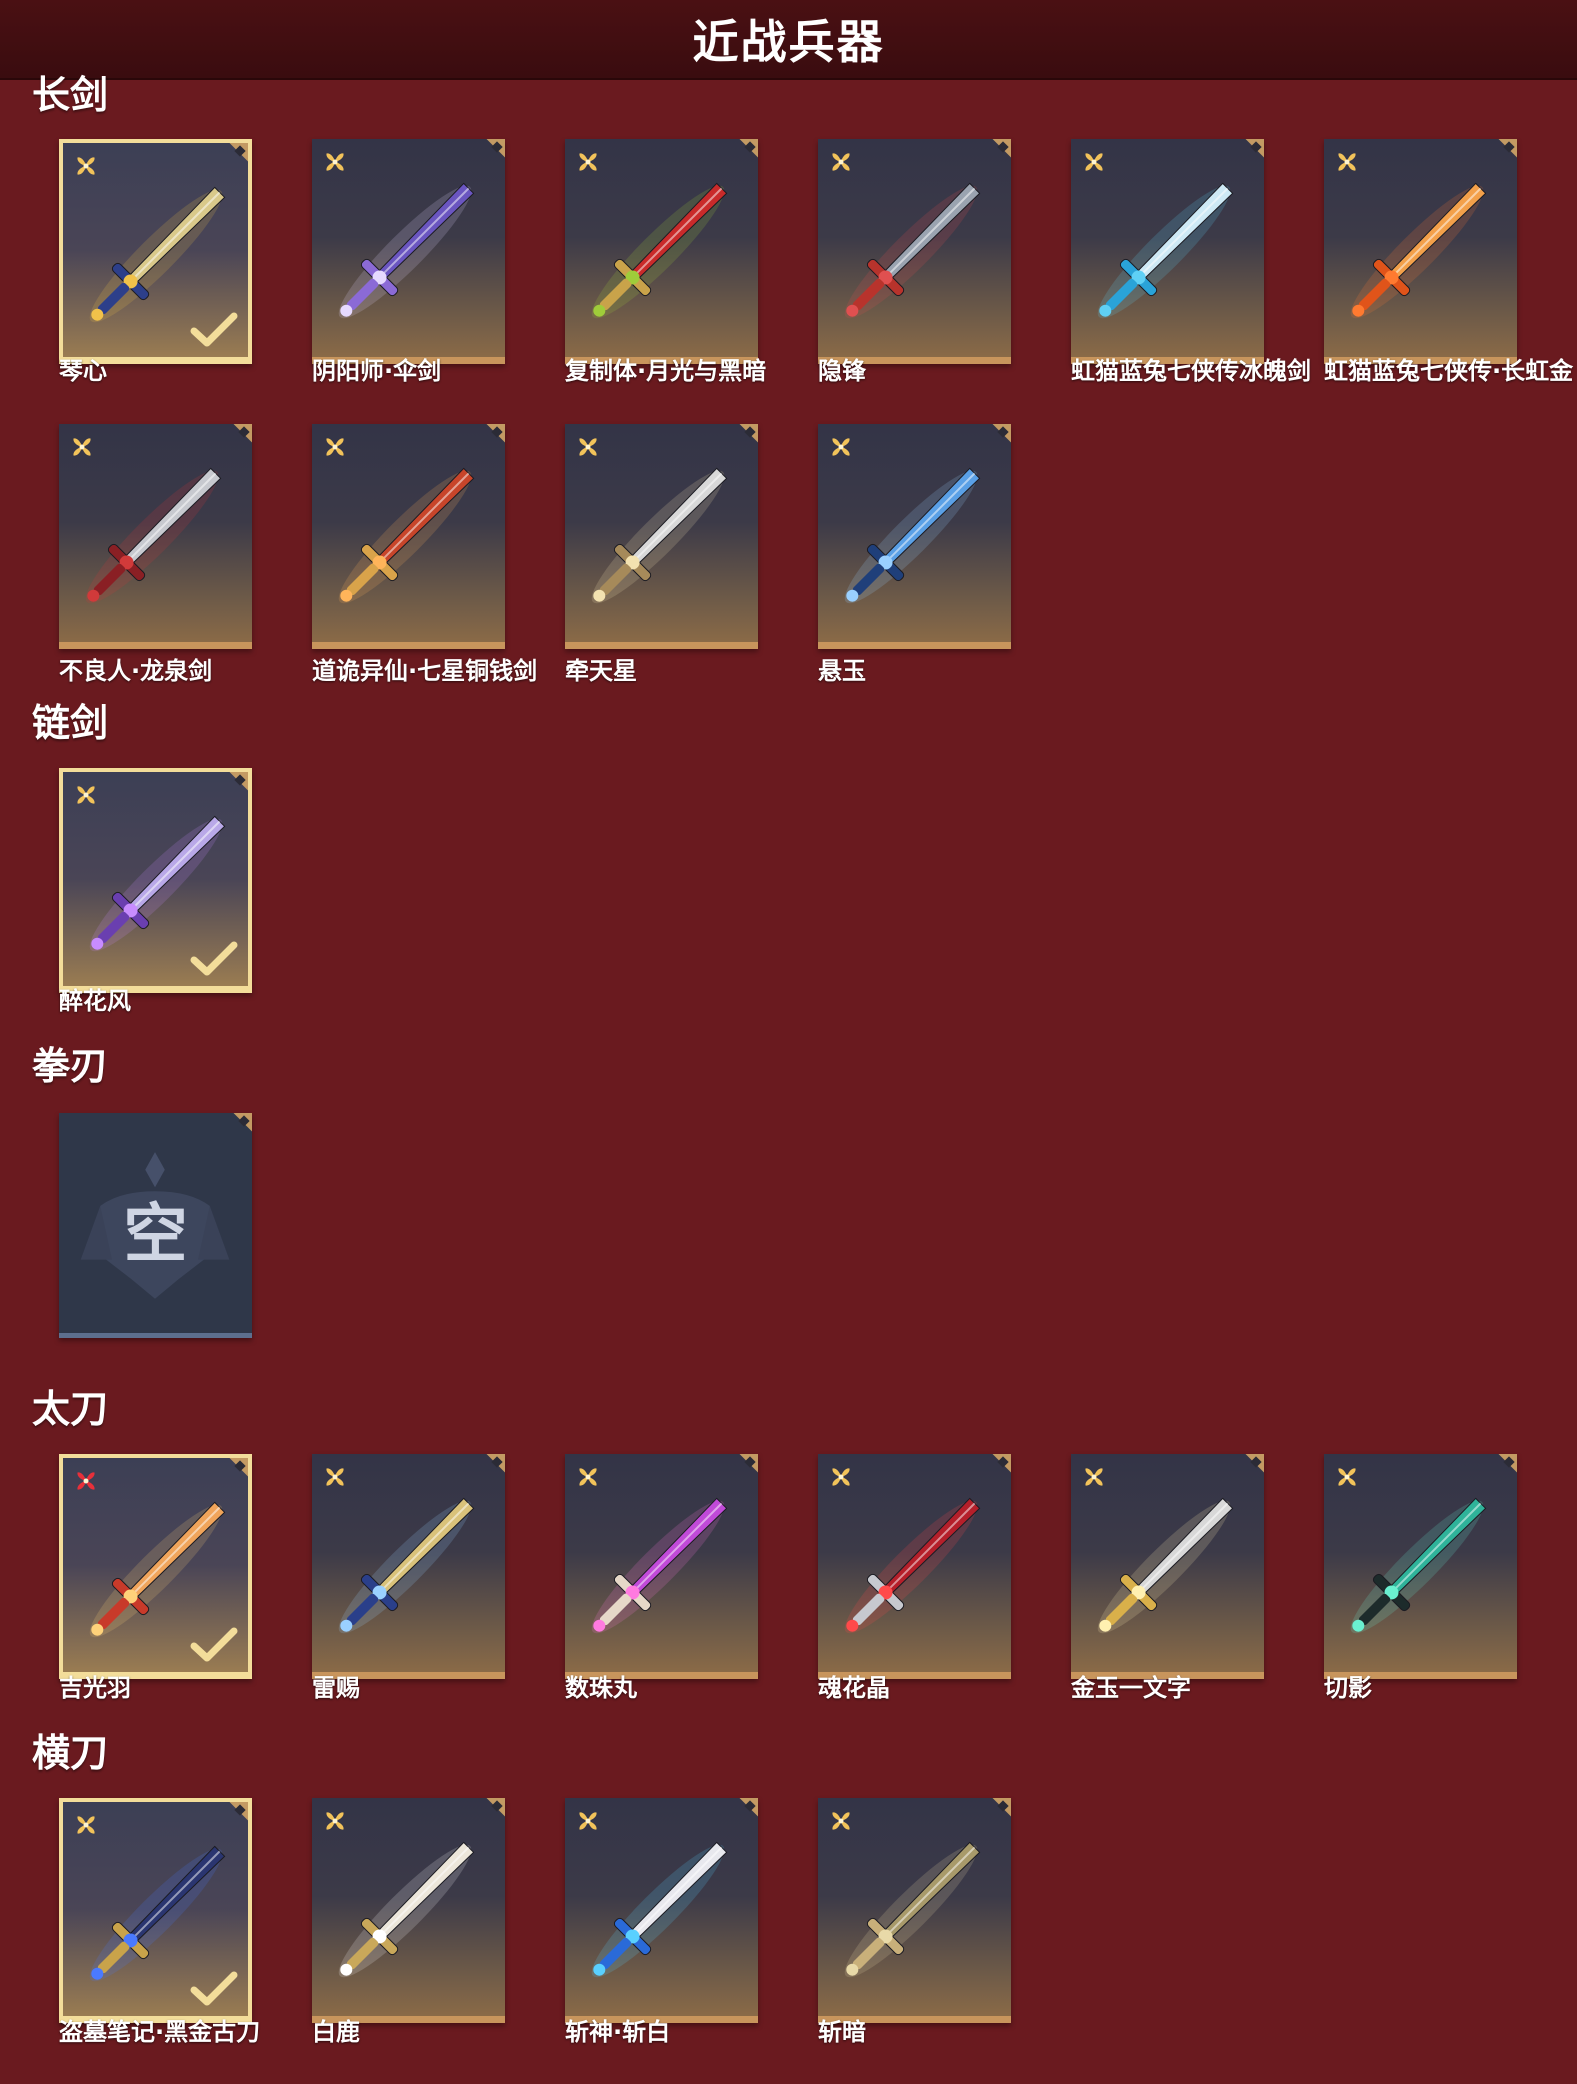 This screenshot has width=1577, height=2084. What do you see at coordinates (155, 1235) in the screenshot?
I see `empty-slot-label: 空` at bounding box center [155, 1235].